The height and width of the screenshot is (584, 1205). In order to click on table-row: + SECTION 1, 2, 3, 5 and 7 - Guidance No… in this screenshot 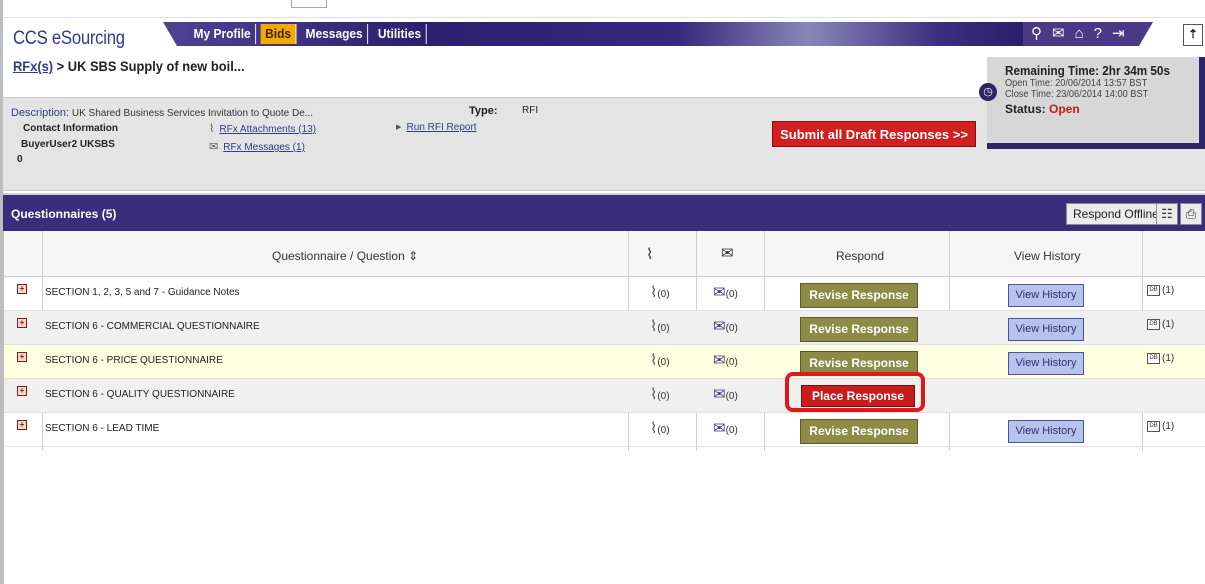, I will do `click(604, 294)`.